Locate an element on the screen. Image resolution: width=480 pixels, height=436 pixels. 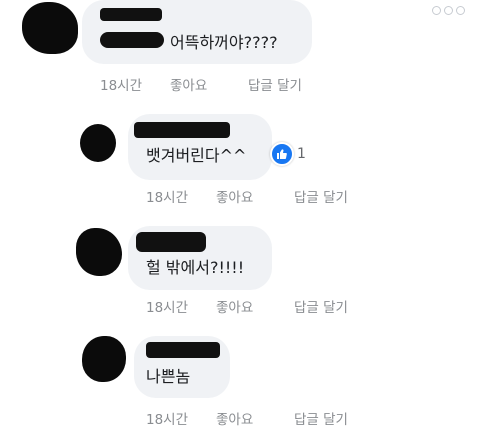
more-options-icon is located at coordinates (448, 10).